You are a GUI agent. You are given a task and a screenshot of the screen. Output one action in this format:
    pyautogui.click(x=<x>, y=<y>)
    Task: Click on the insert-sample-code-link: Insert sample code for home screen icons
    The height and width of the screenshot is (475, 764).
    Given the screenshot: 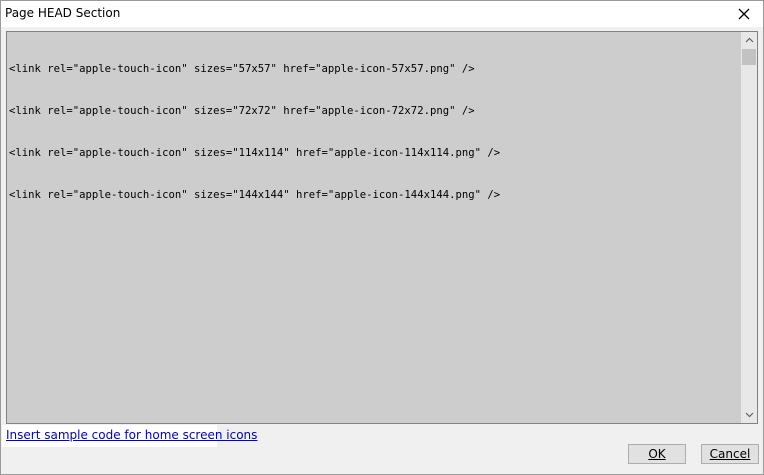 What is the action you would take?
    pyautogui.click(x=131, y=435)
    